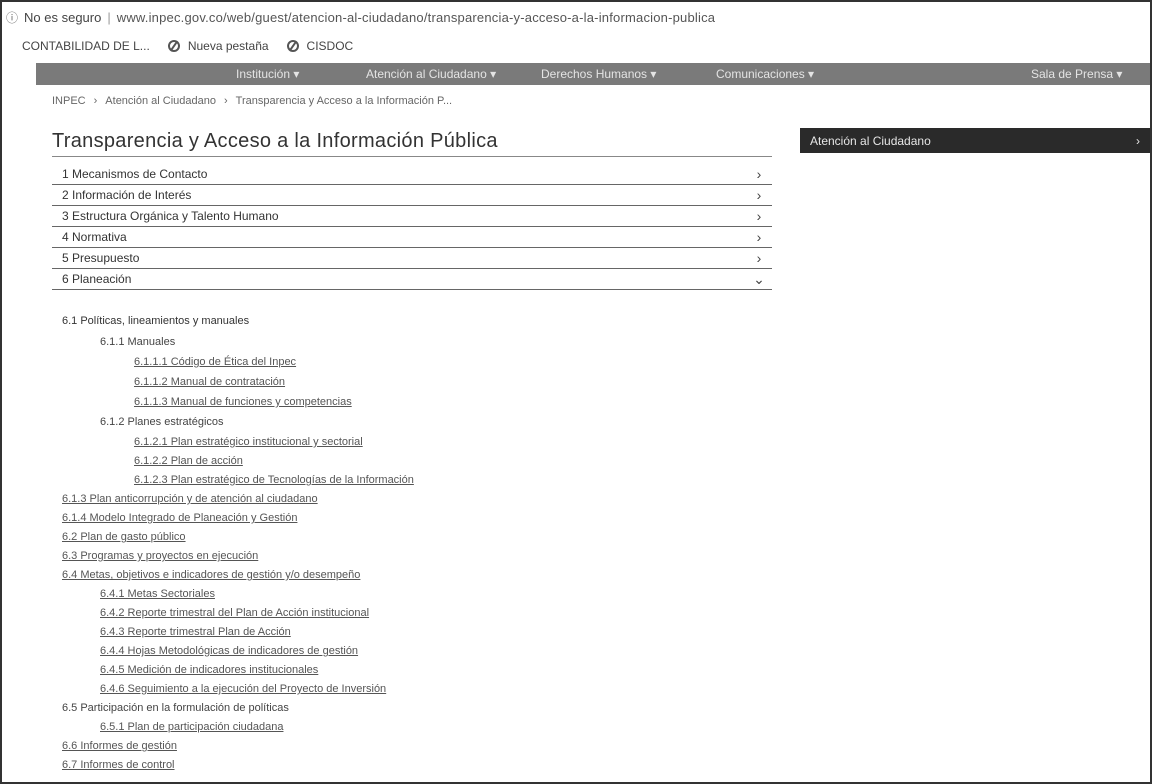 The image size is (1152, 784). I want to click on bookmark-label: CISDOC, so click(330, 46).